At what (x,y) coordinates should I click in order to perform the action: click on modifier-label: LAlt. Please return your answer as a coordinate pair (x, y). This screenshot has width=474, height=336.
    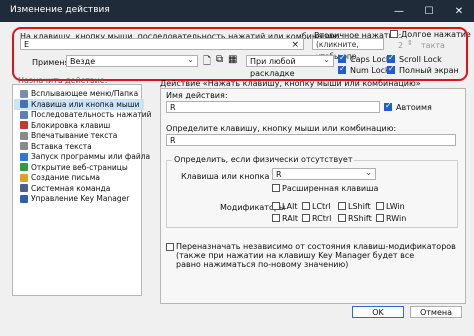
    Looking at the image, I should click on (290, 206).